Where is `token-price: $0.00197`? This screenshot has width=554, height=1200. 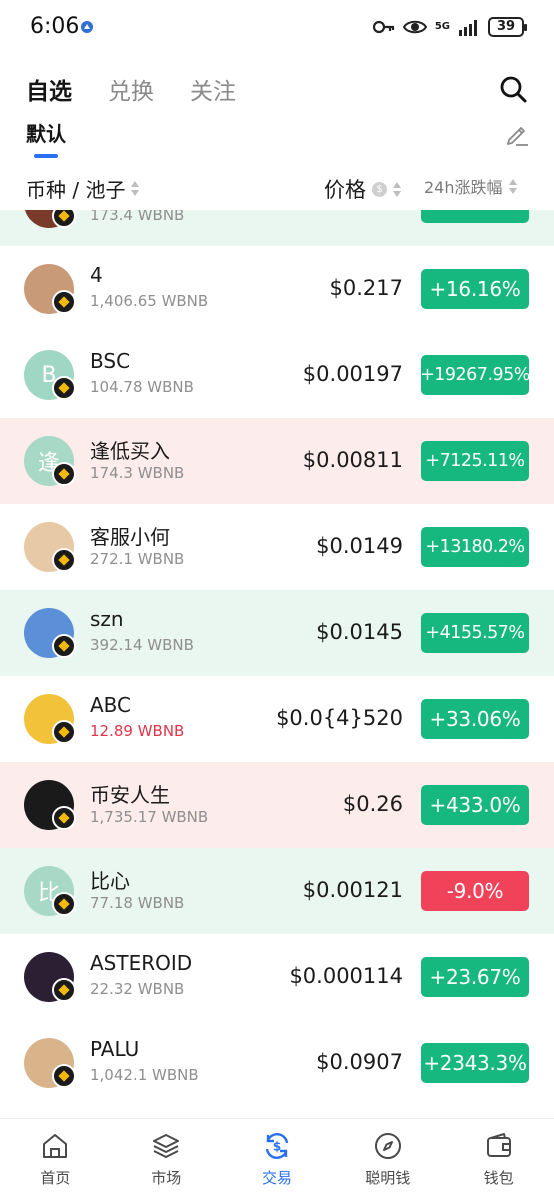
token-price: $0.00197 is located at coordinates (352, 374).